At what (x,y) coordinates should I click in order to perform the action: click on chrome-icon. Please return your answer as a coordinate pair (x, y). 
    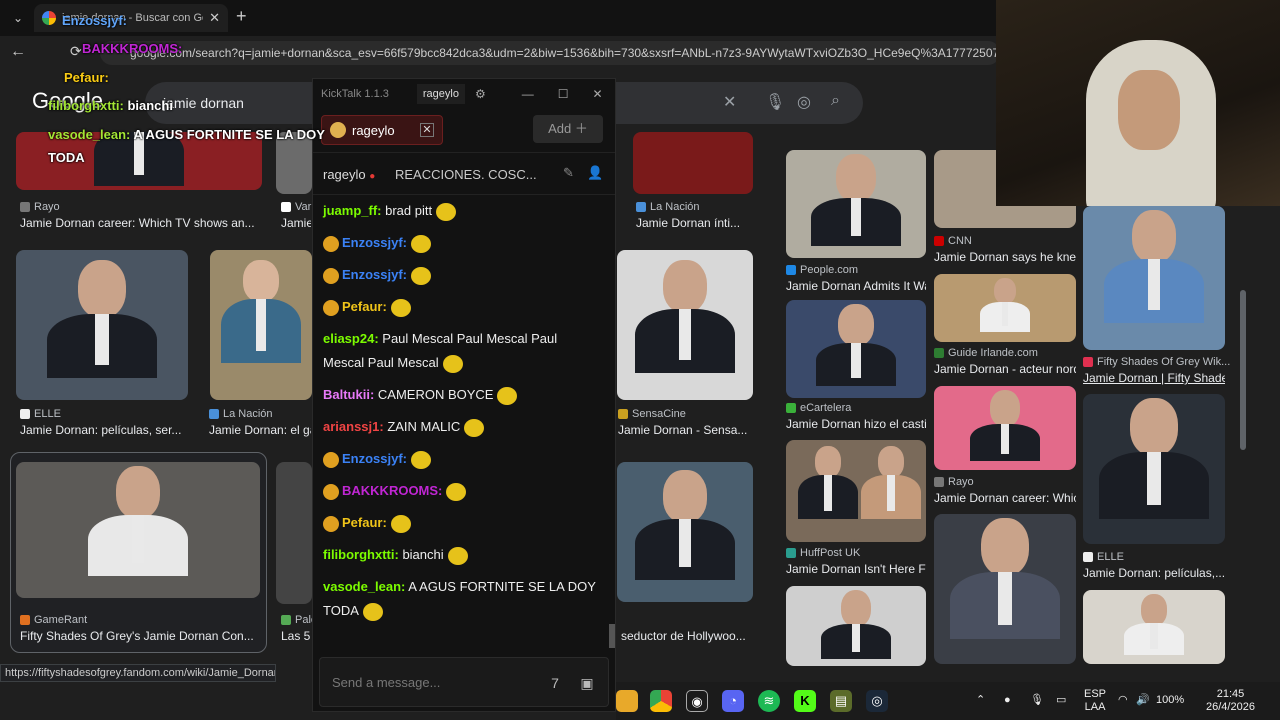
    Looking at the image, I should click on (661, 701).